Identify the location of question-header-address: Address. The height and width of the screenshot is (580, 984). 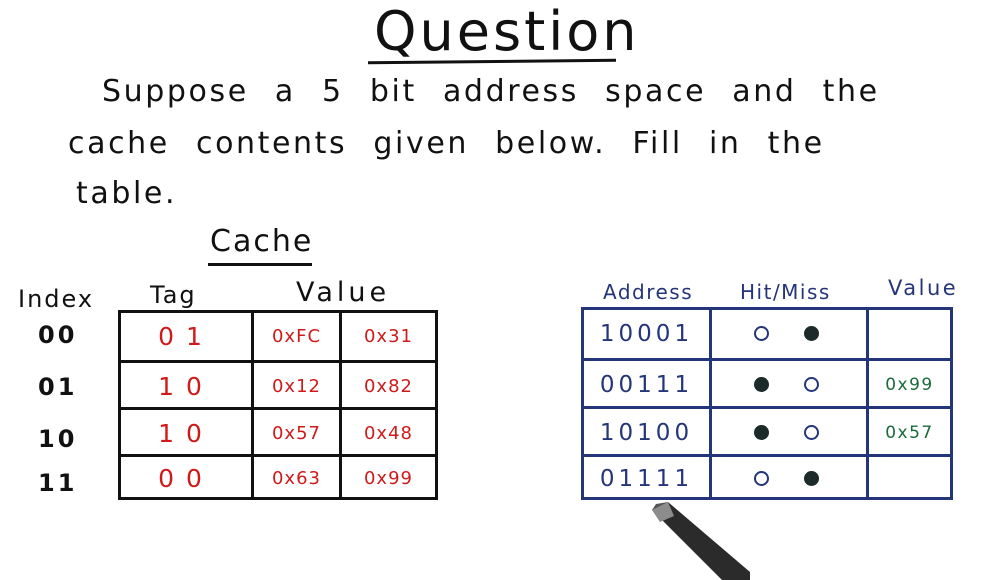
(648, 292).